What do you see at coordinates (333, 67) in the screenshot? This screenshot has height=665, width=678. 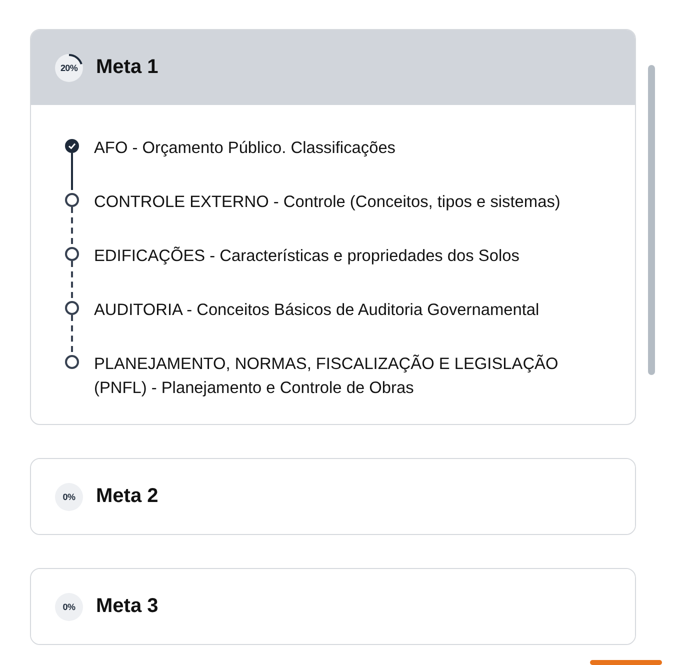 I see `goal-header: 20% Meta 1` at bounding box center [333, 67].